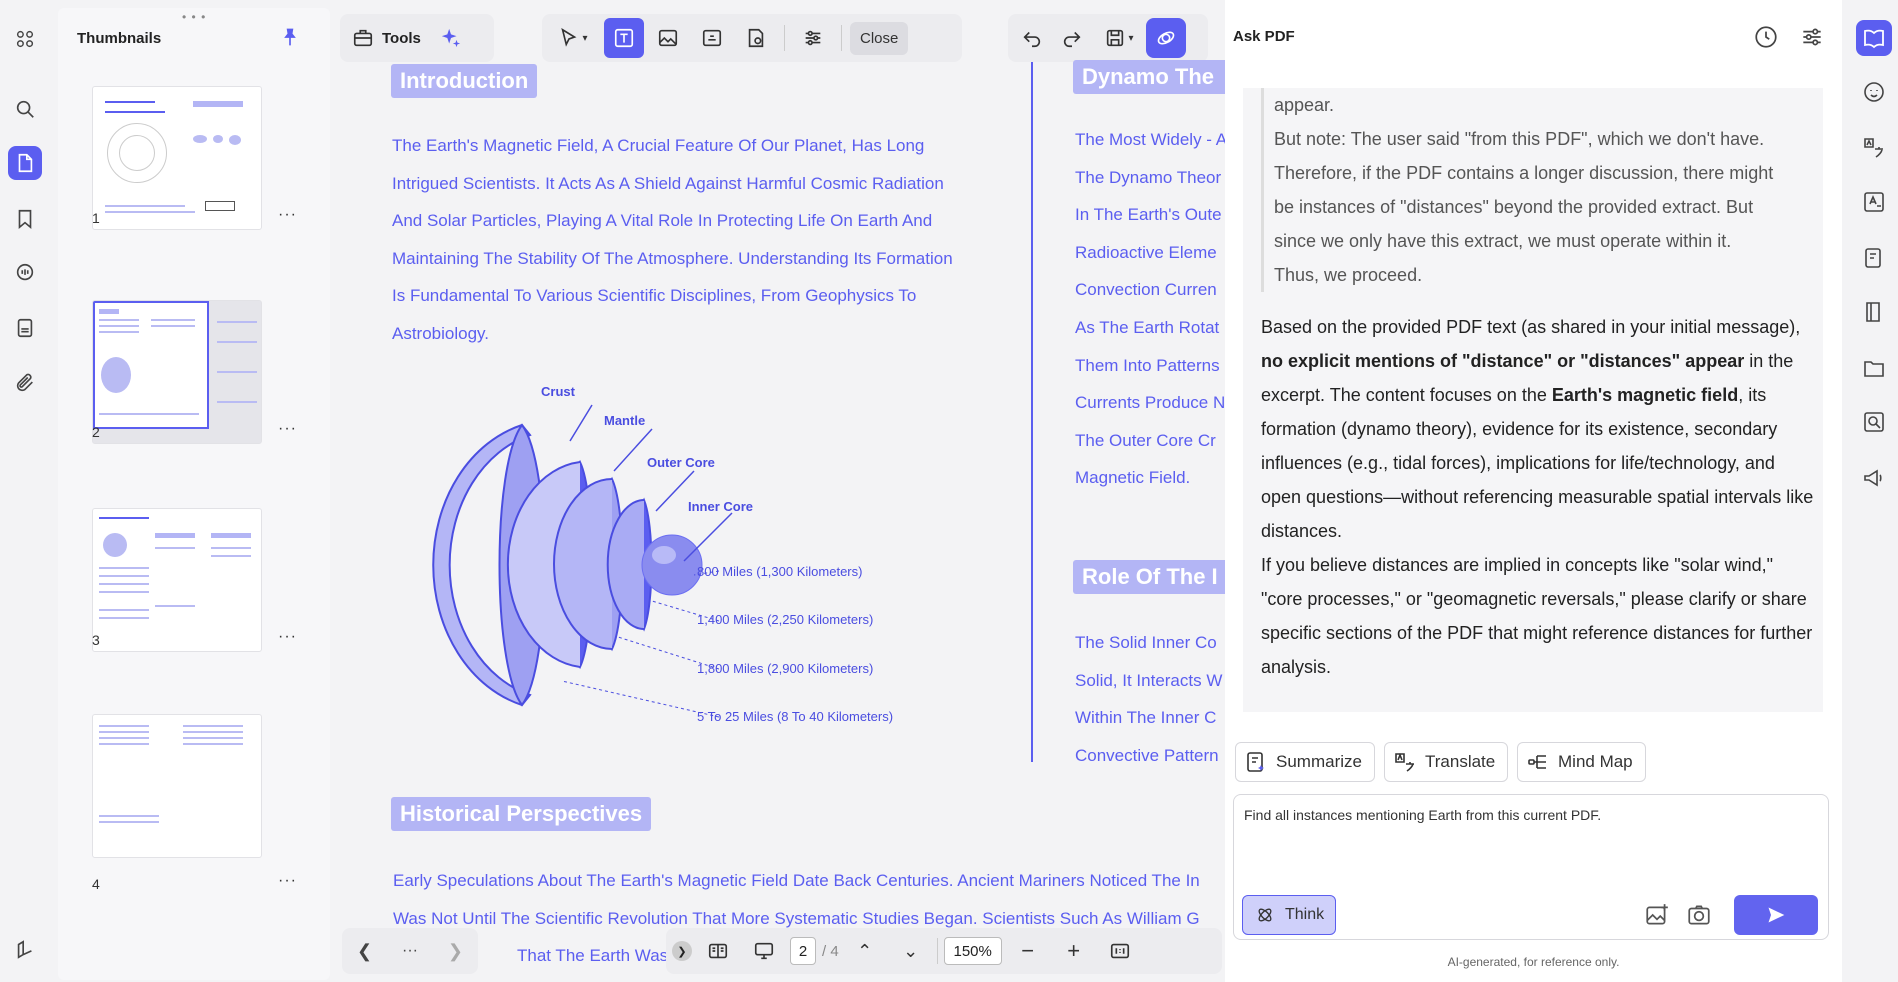 Image resolution: width=1898 pixels, height=982 pixels. What do you see at coordinates (25, 328) in the screenshot?
I see `document-icon` at bounding box center [25, 328].